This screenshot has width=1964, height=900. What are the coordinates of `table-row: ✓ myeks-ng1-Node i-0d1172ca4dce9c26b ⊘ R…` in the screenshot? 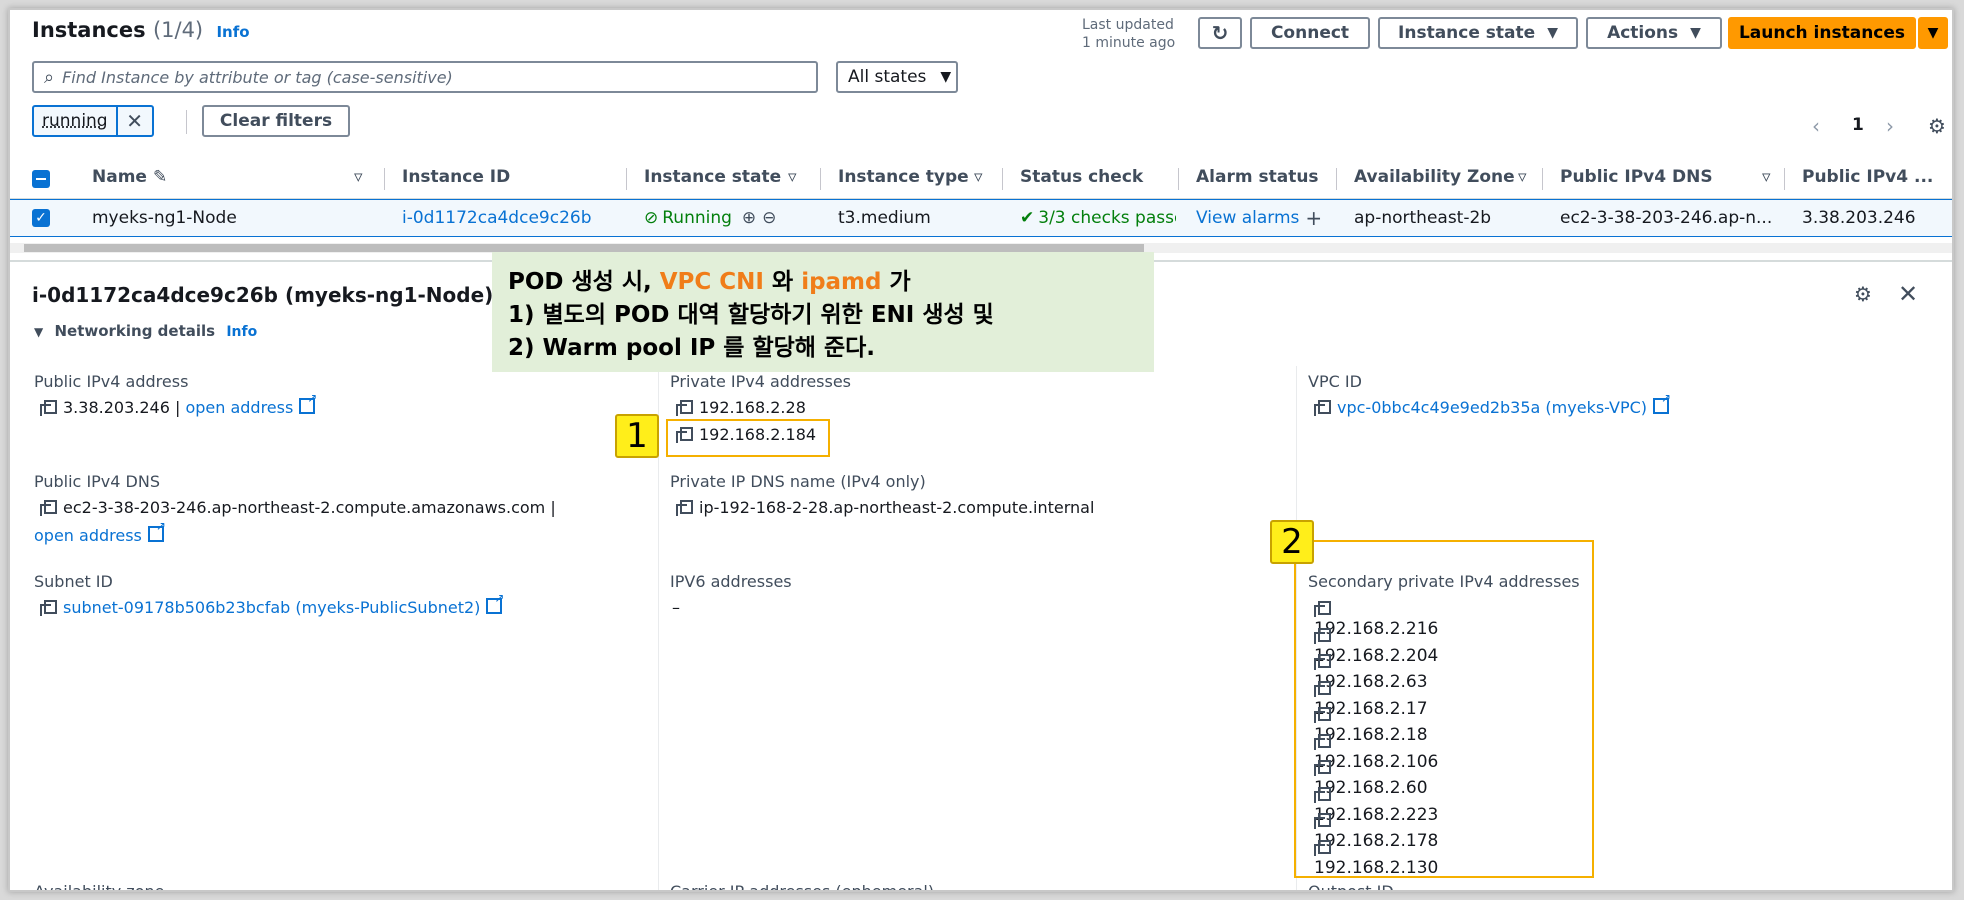 It's located at (981, 218).